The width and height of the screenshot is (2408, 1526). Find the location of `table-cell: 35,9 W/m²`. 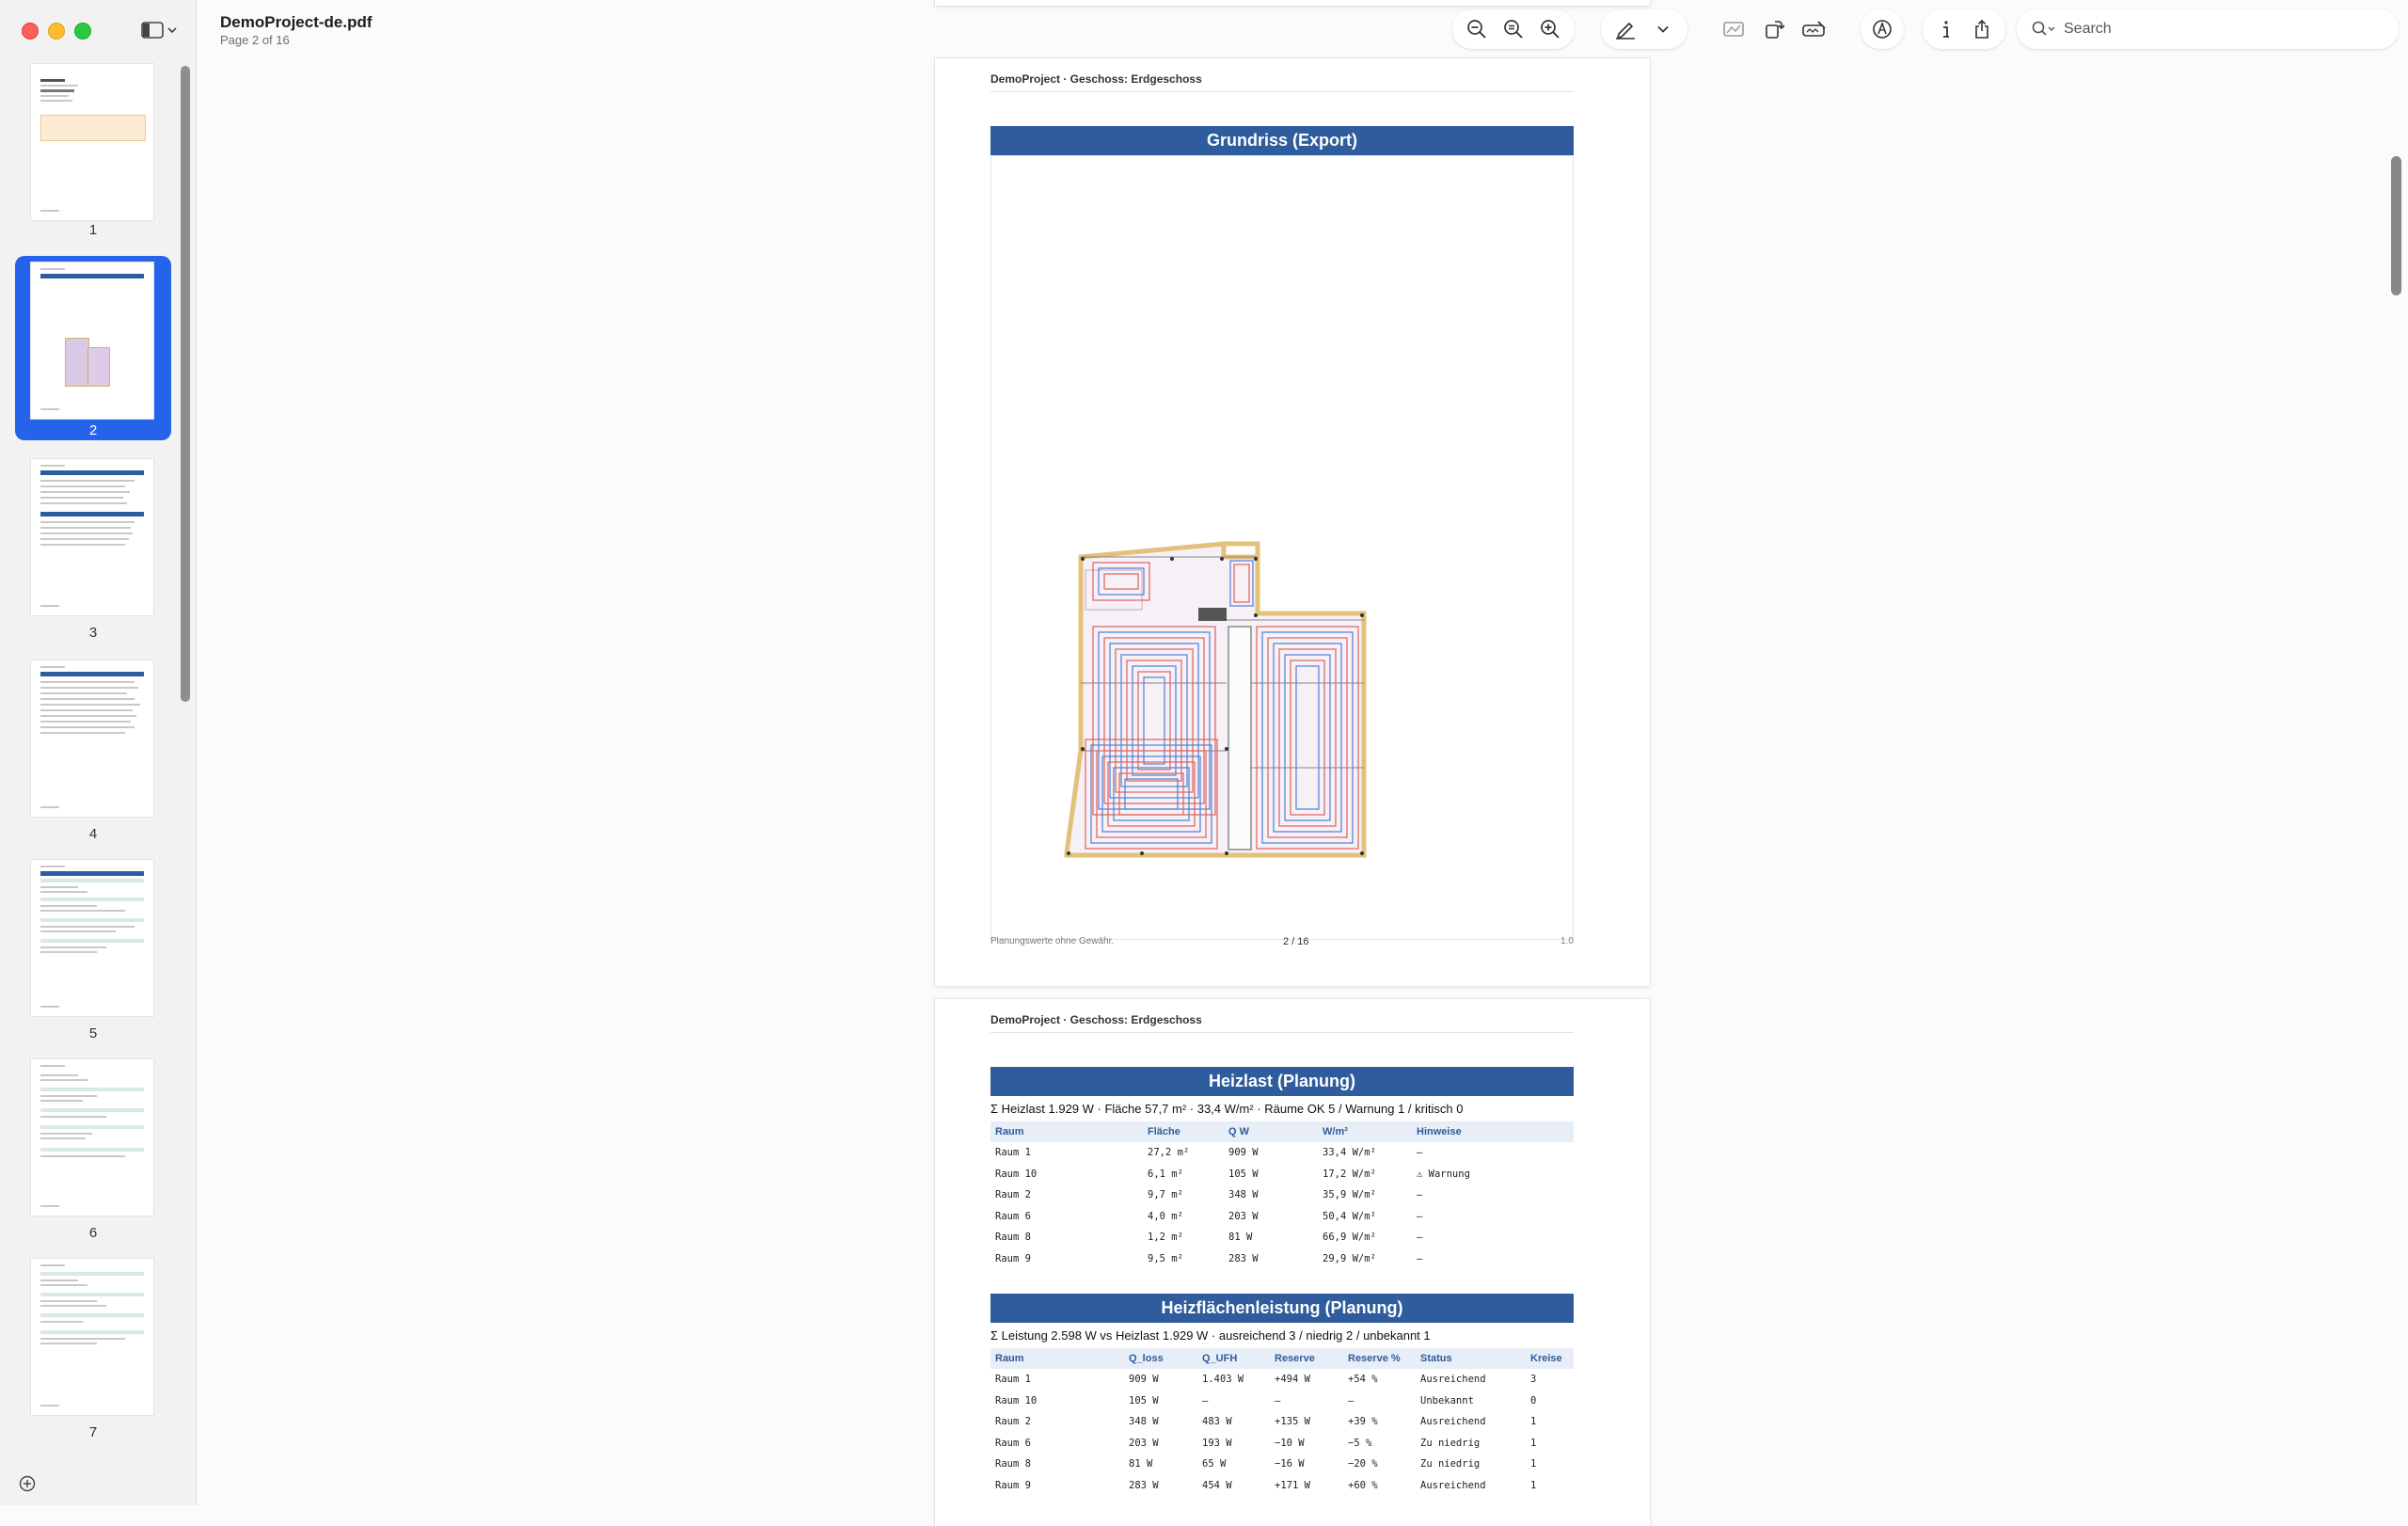

table-cell: 35,9 W/m² is located at coordinates (1350, 1195).